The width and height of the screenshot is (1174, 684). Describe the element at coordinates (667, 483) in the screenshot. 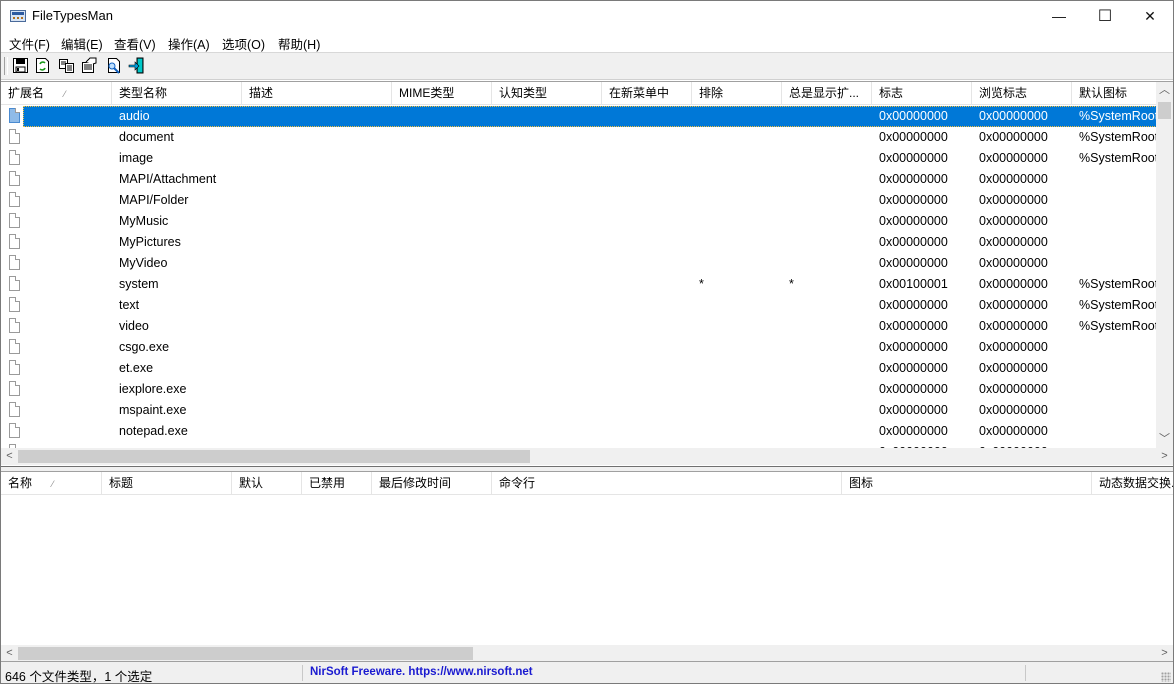

I see `column-header-command-line: 命令行` at that location.